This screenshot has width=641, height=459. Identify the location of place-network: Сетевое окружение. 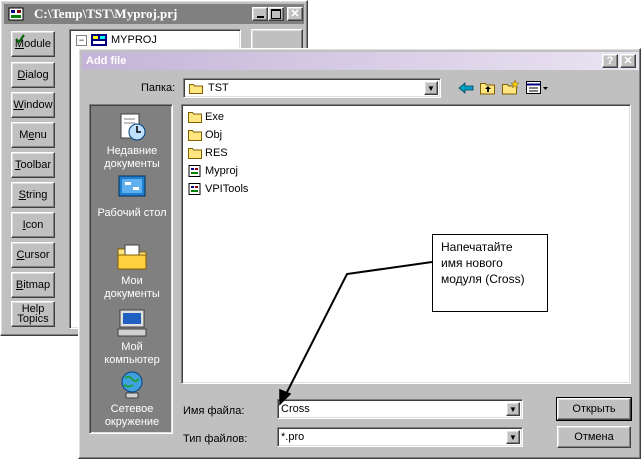
(132, 399).